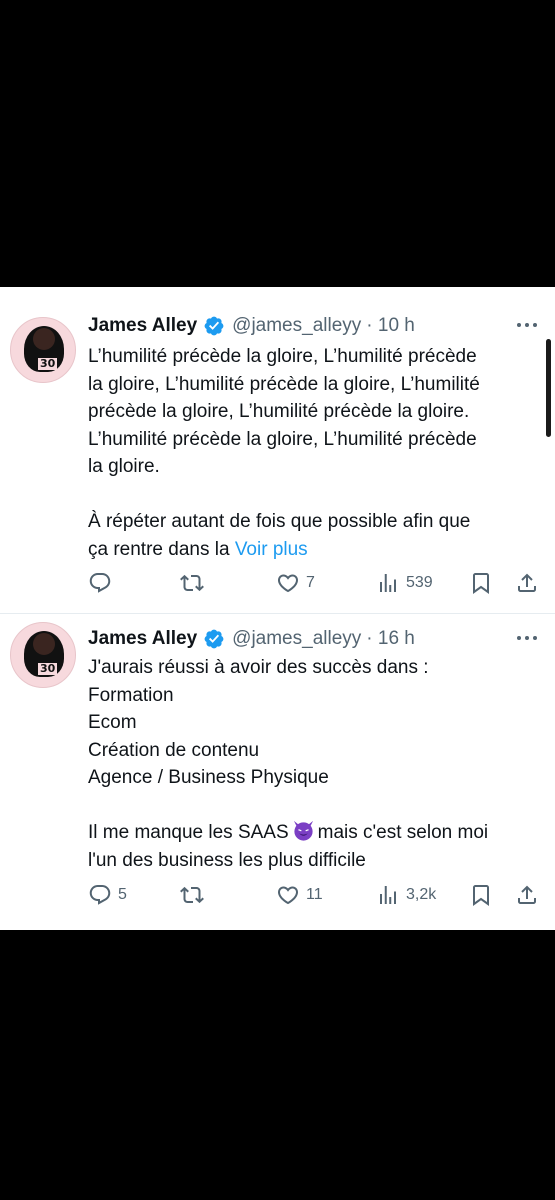 Image resolution: width=555 pixels, height=1200 pixels. I want to click on see-more-link: Voir plus, so click(271, 549).